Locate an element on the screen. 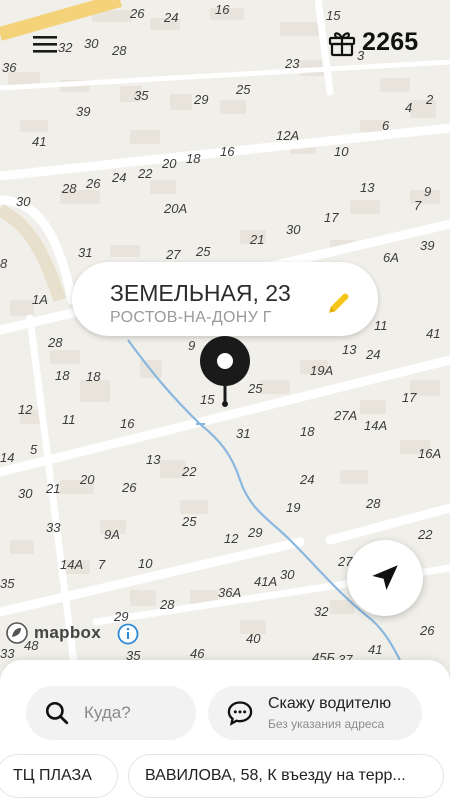 This screenshot has width=450, height=800. search-placeholder: Куда? is located at coordinates (107, 712).